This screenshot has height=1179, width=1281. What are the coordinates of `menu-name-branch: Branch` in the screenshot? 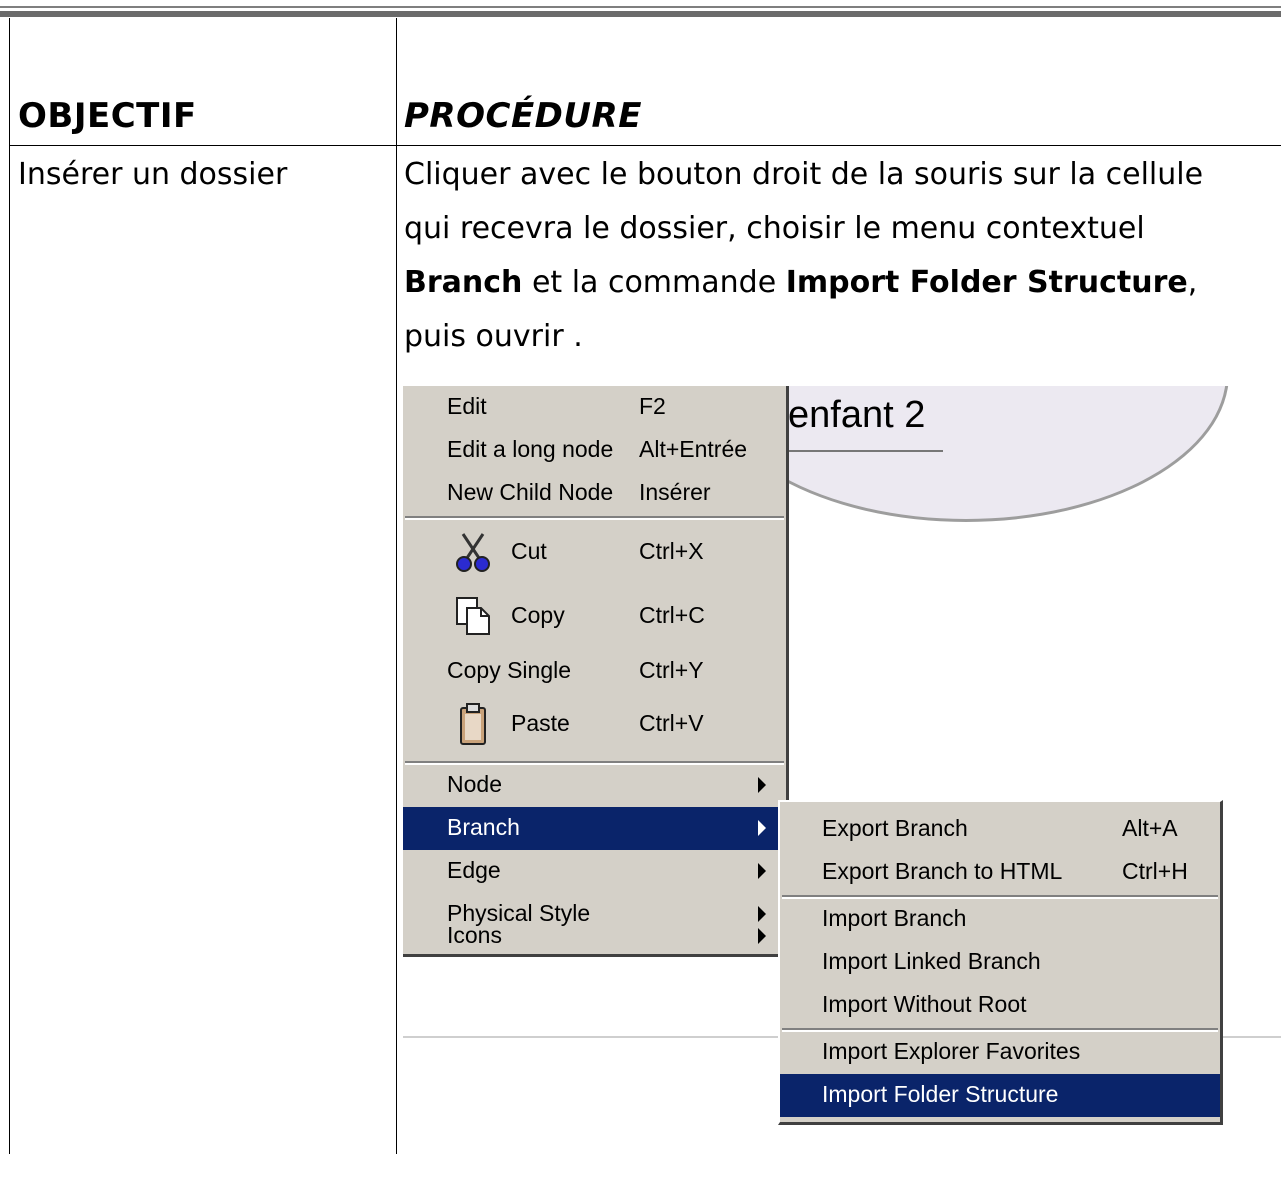 It's located at (463, 282).